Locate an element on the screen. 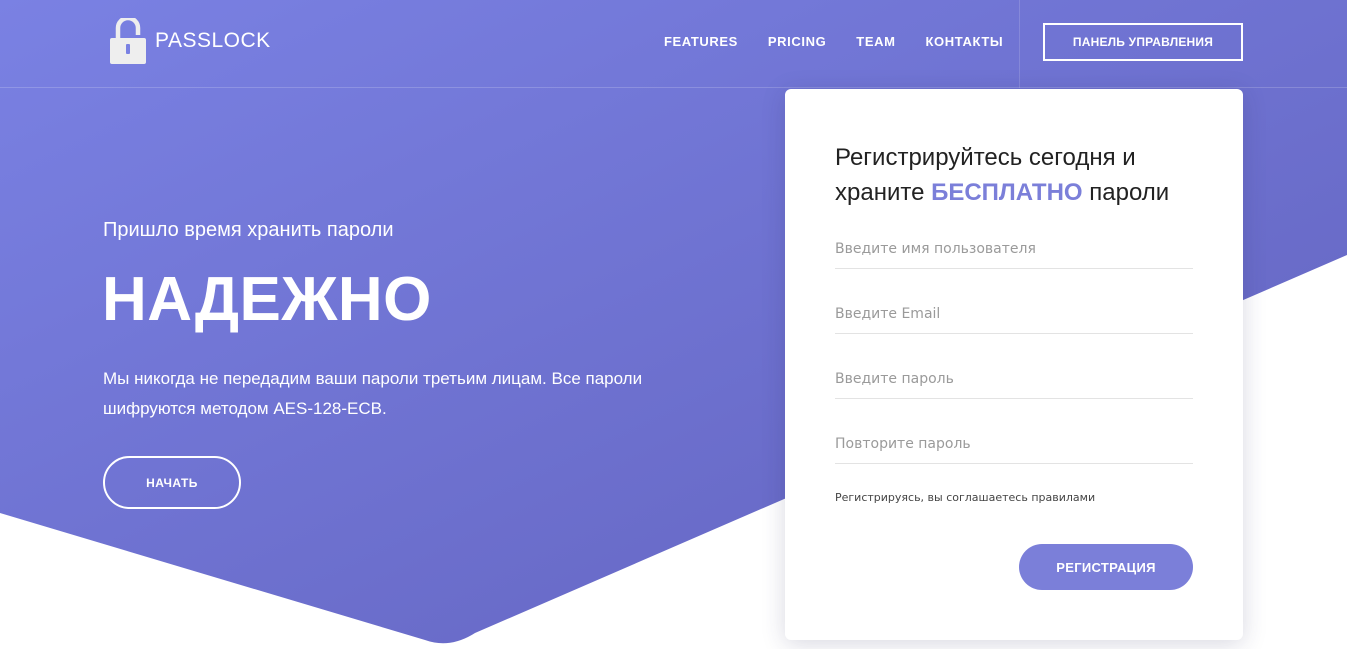 Image resolution: width=1347 pixels, height=649 pixels. terms-agreement: Регистрируясь, вы соглашаетесь правилами is located at coordinates (965, 497).